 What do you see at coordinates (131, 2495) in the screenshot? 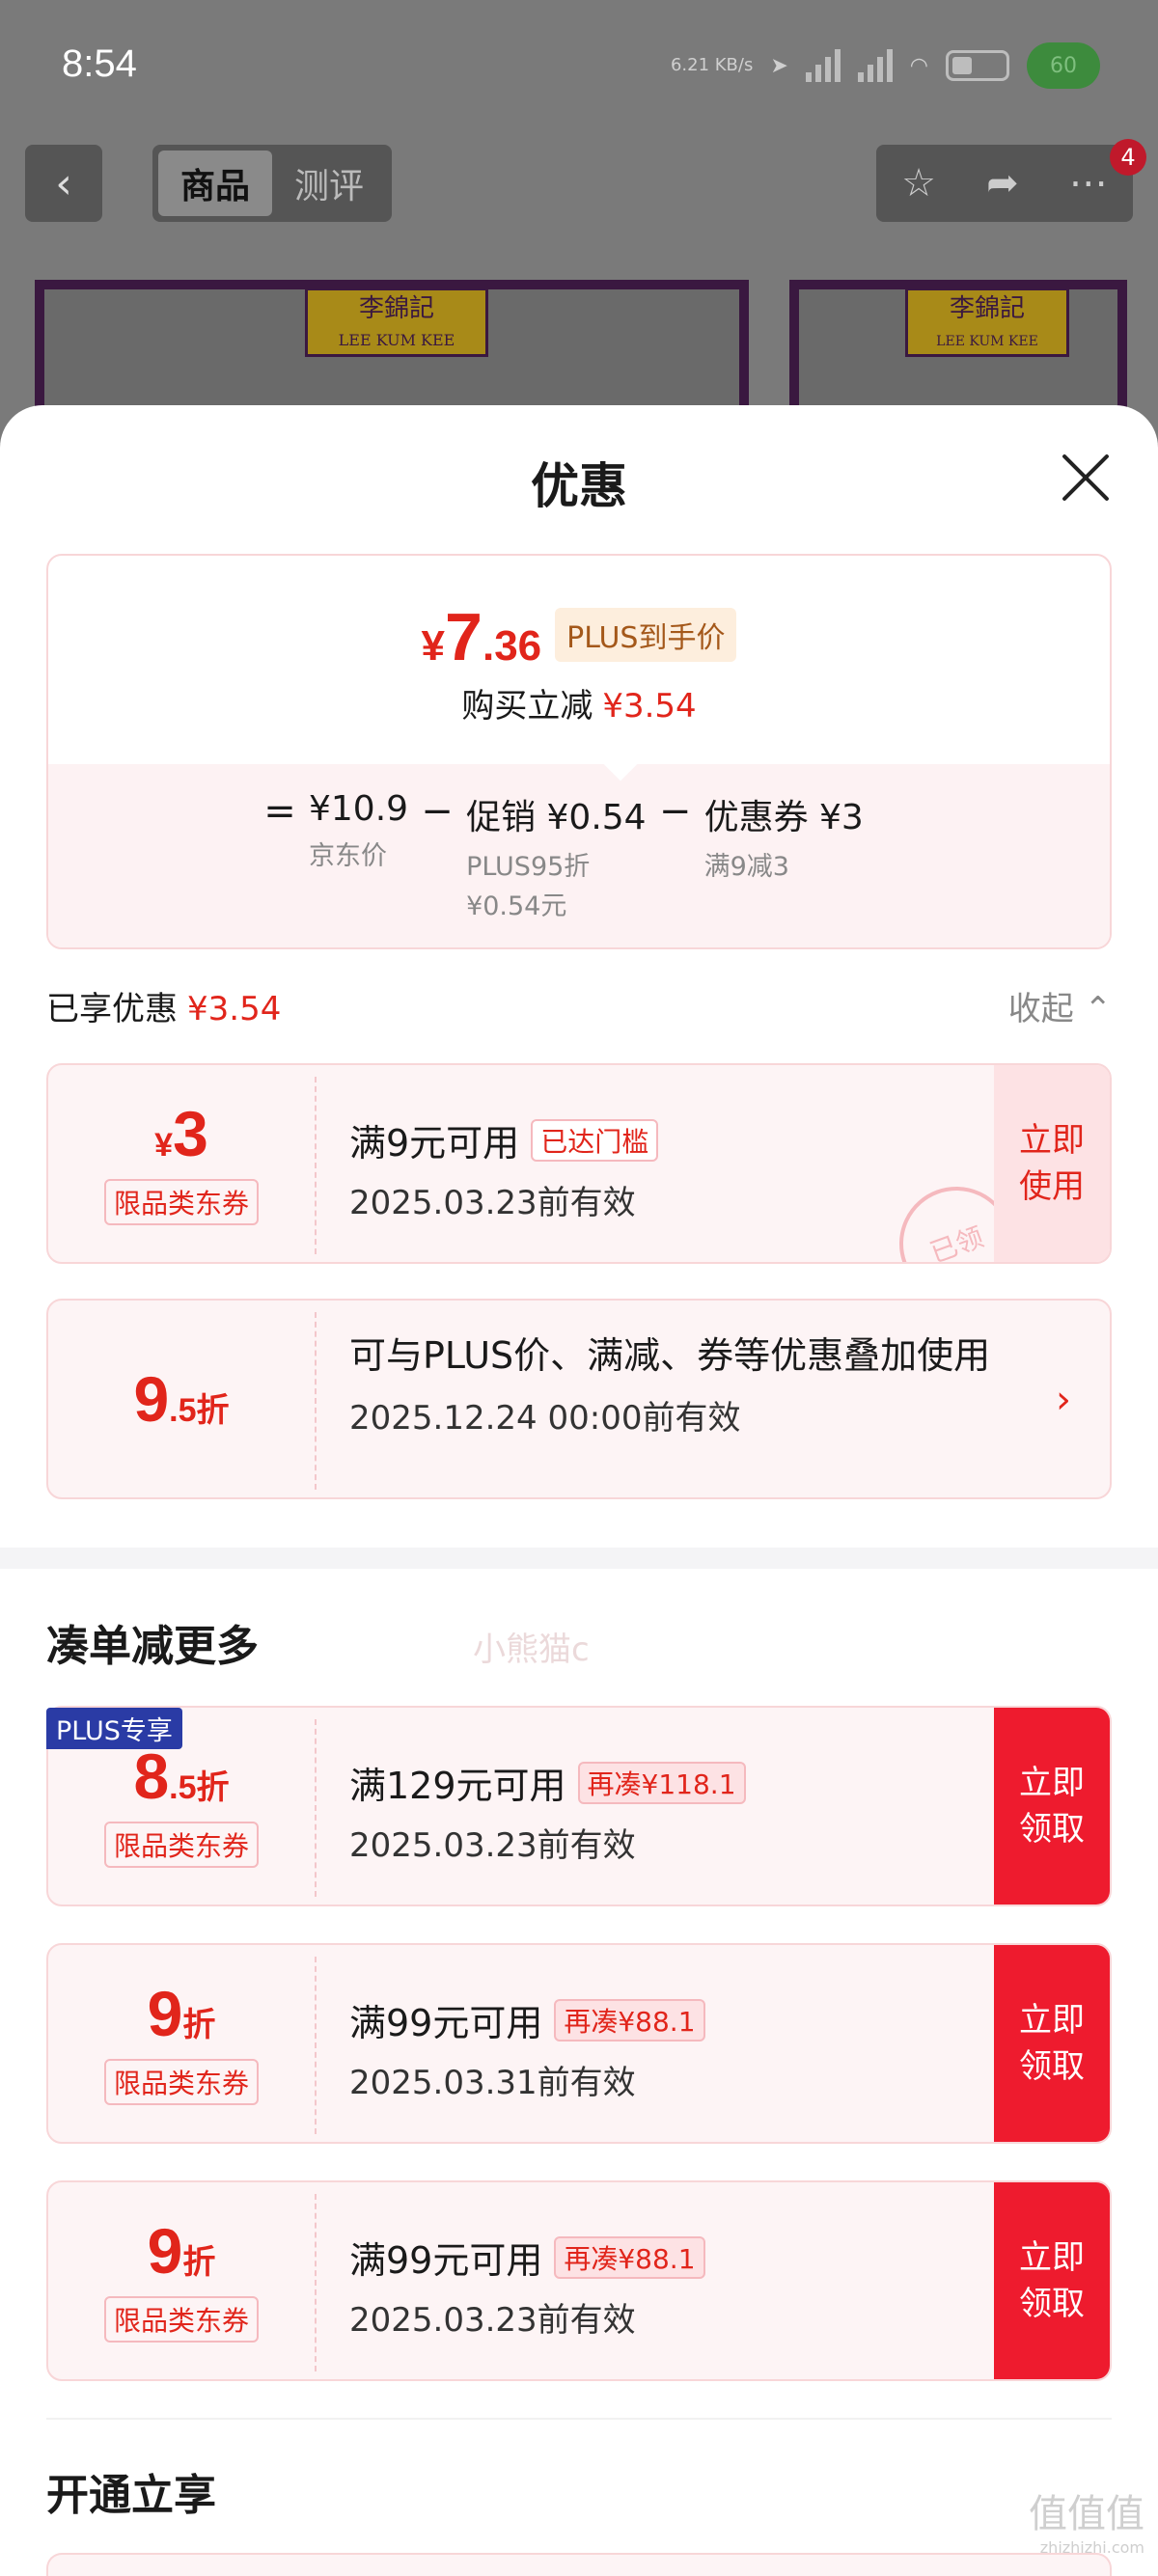
I see `open-section-title: 开通立享` at bounding box center [131, 2495].